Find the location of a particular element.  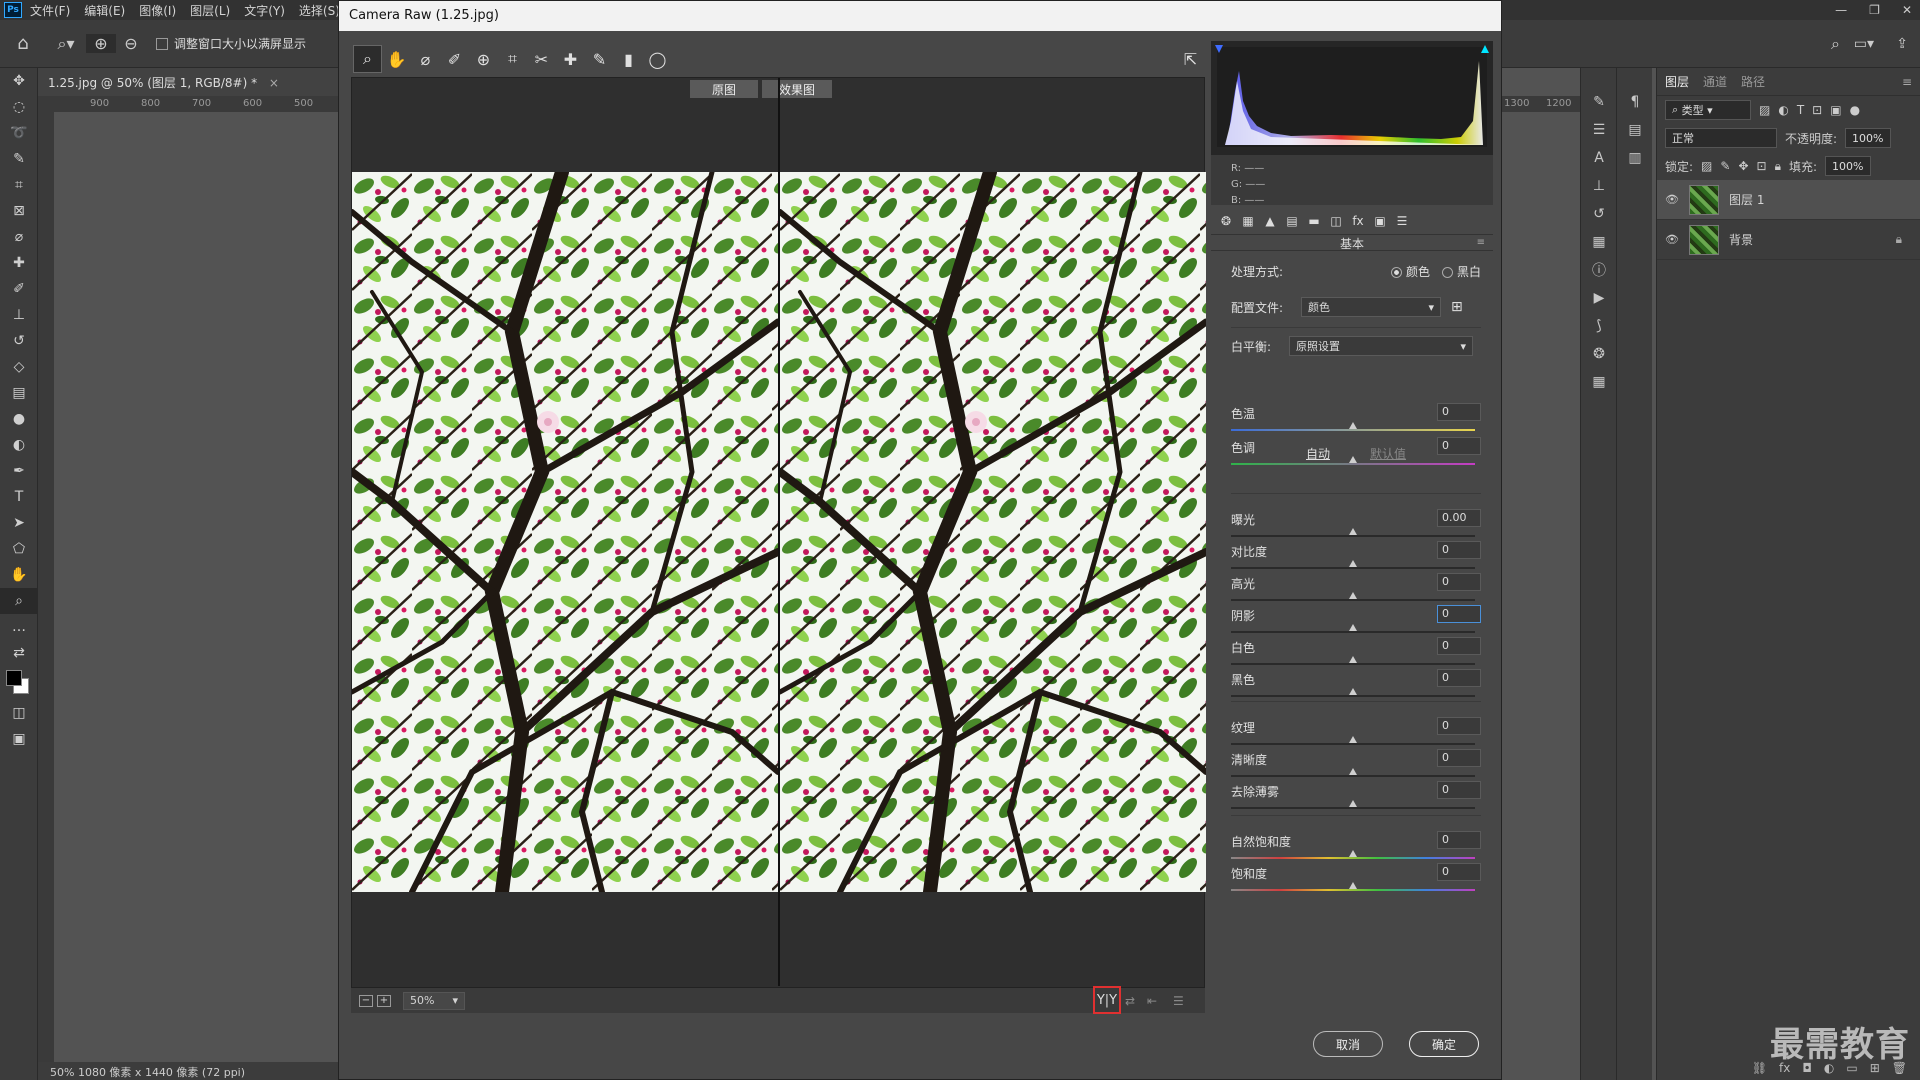

filter-adjust-icon: ◐ is located at coordinates (1783, 110).